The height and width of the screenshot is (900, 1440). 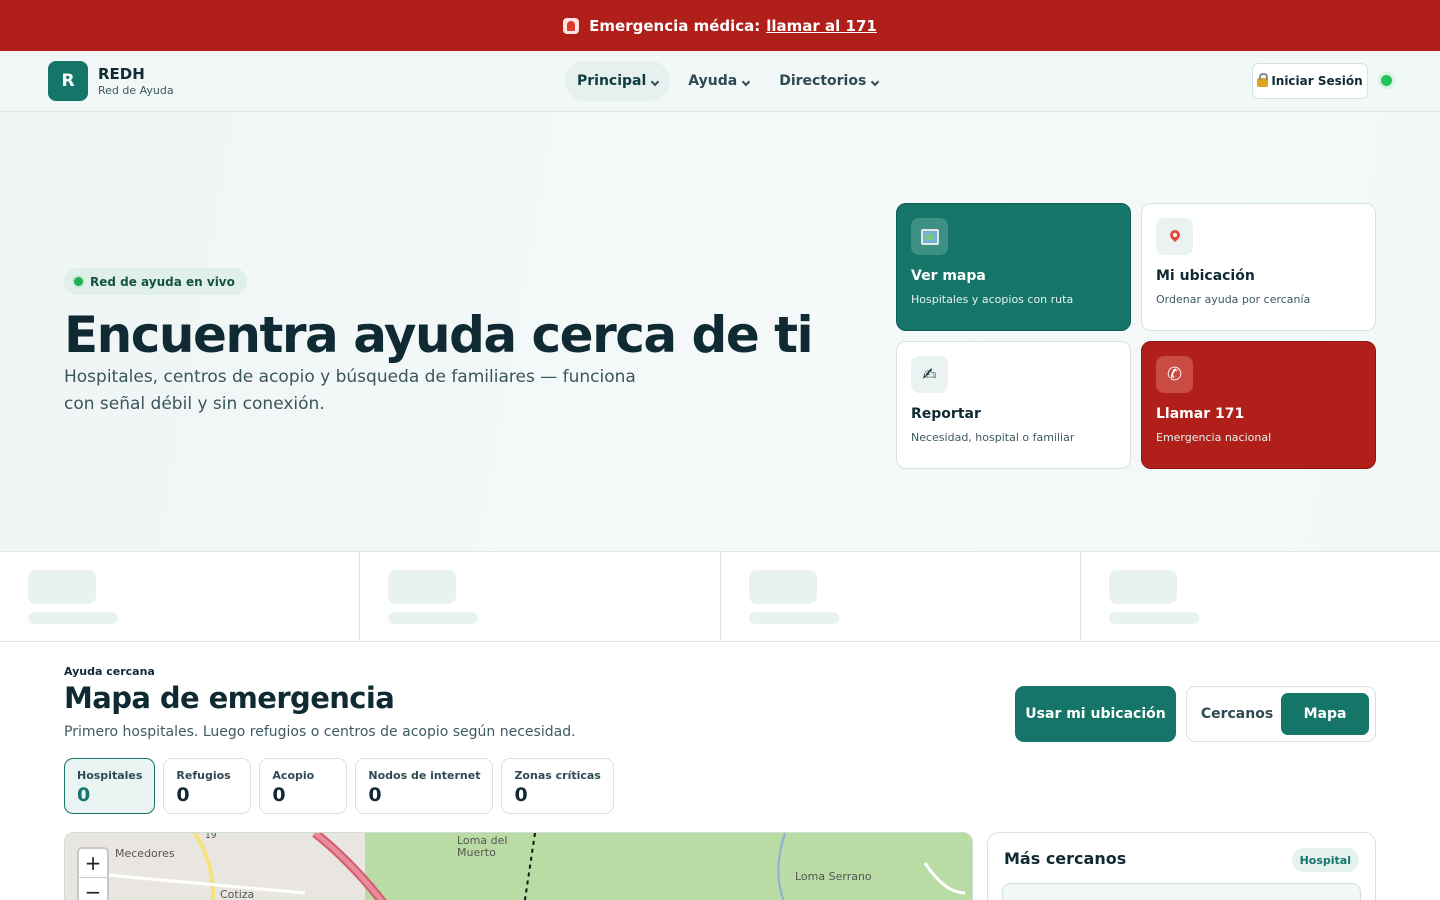 What do you see at coordinates (1181, 891) in the screenshot?
I see `nearest-item` at bounding box center [1181, 891].